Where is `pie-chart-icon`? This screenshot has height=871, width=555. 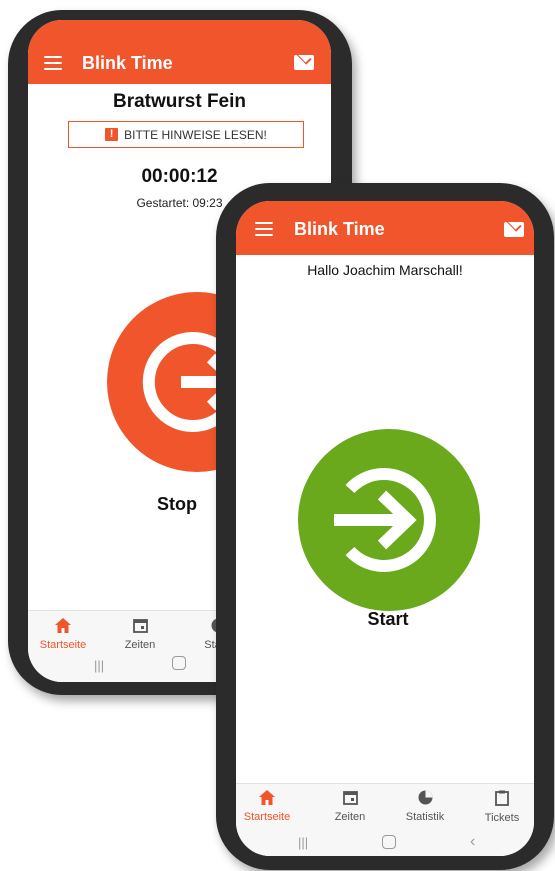
pie-chart-icon is located at coordinates (425, 797).